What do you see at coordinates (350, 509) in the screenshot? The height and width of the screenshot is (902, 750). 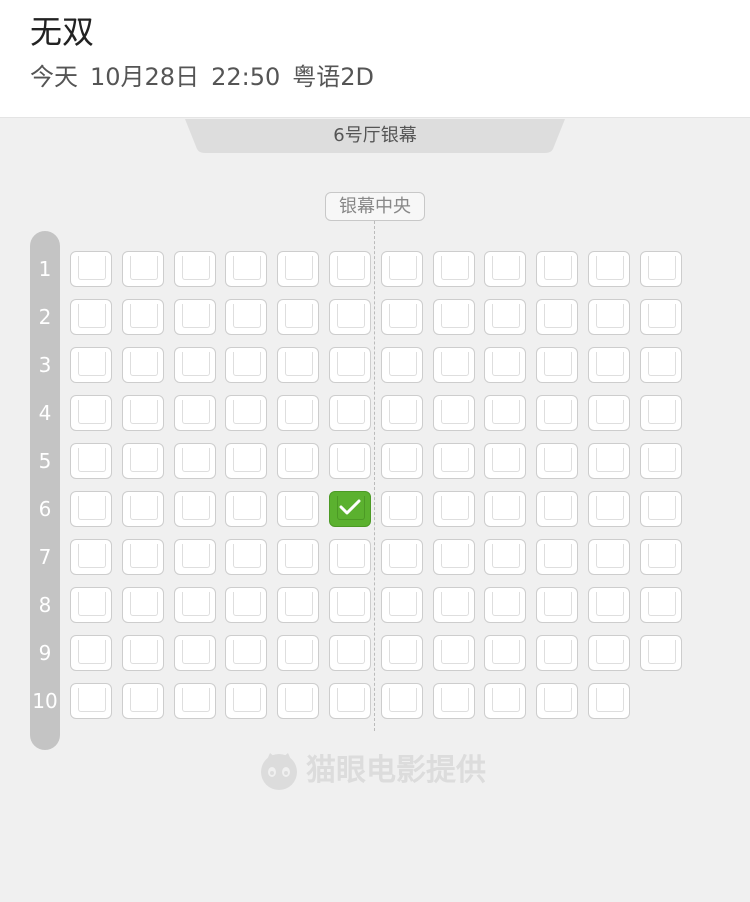 I see `seat-selected` at bounding box center [350, 509].